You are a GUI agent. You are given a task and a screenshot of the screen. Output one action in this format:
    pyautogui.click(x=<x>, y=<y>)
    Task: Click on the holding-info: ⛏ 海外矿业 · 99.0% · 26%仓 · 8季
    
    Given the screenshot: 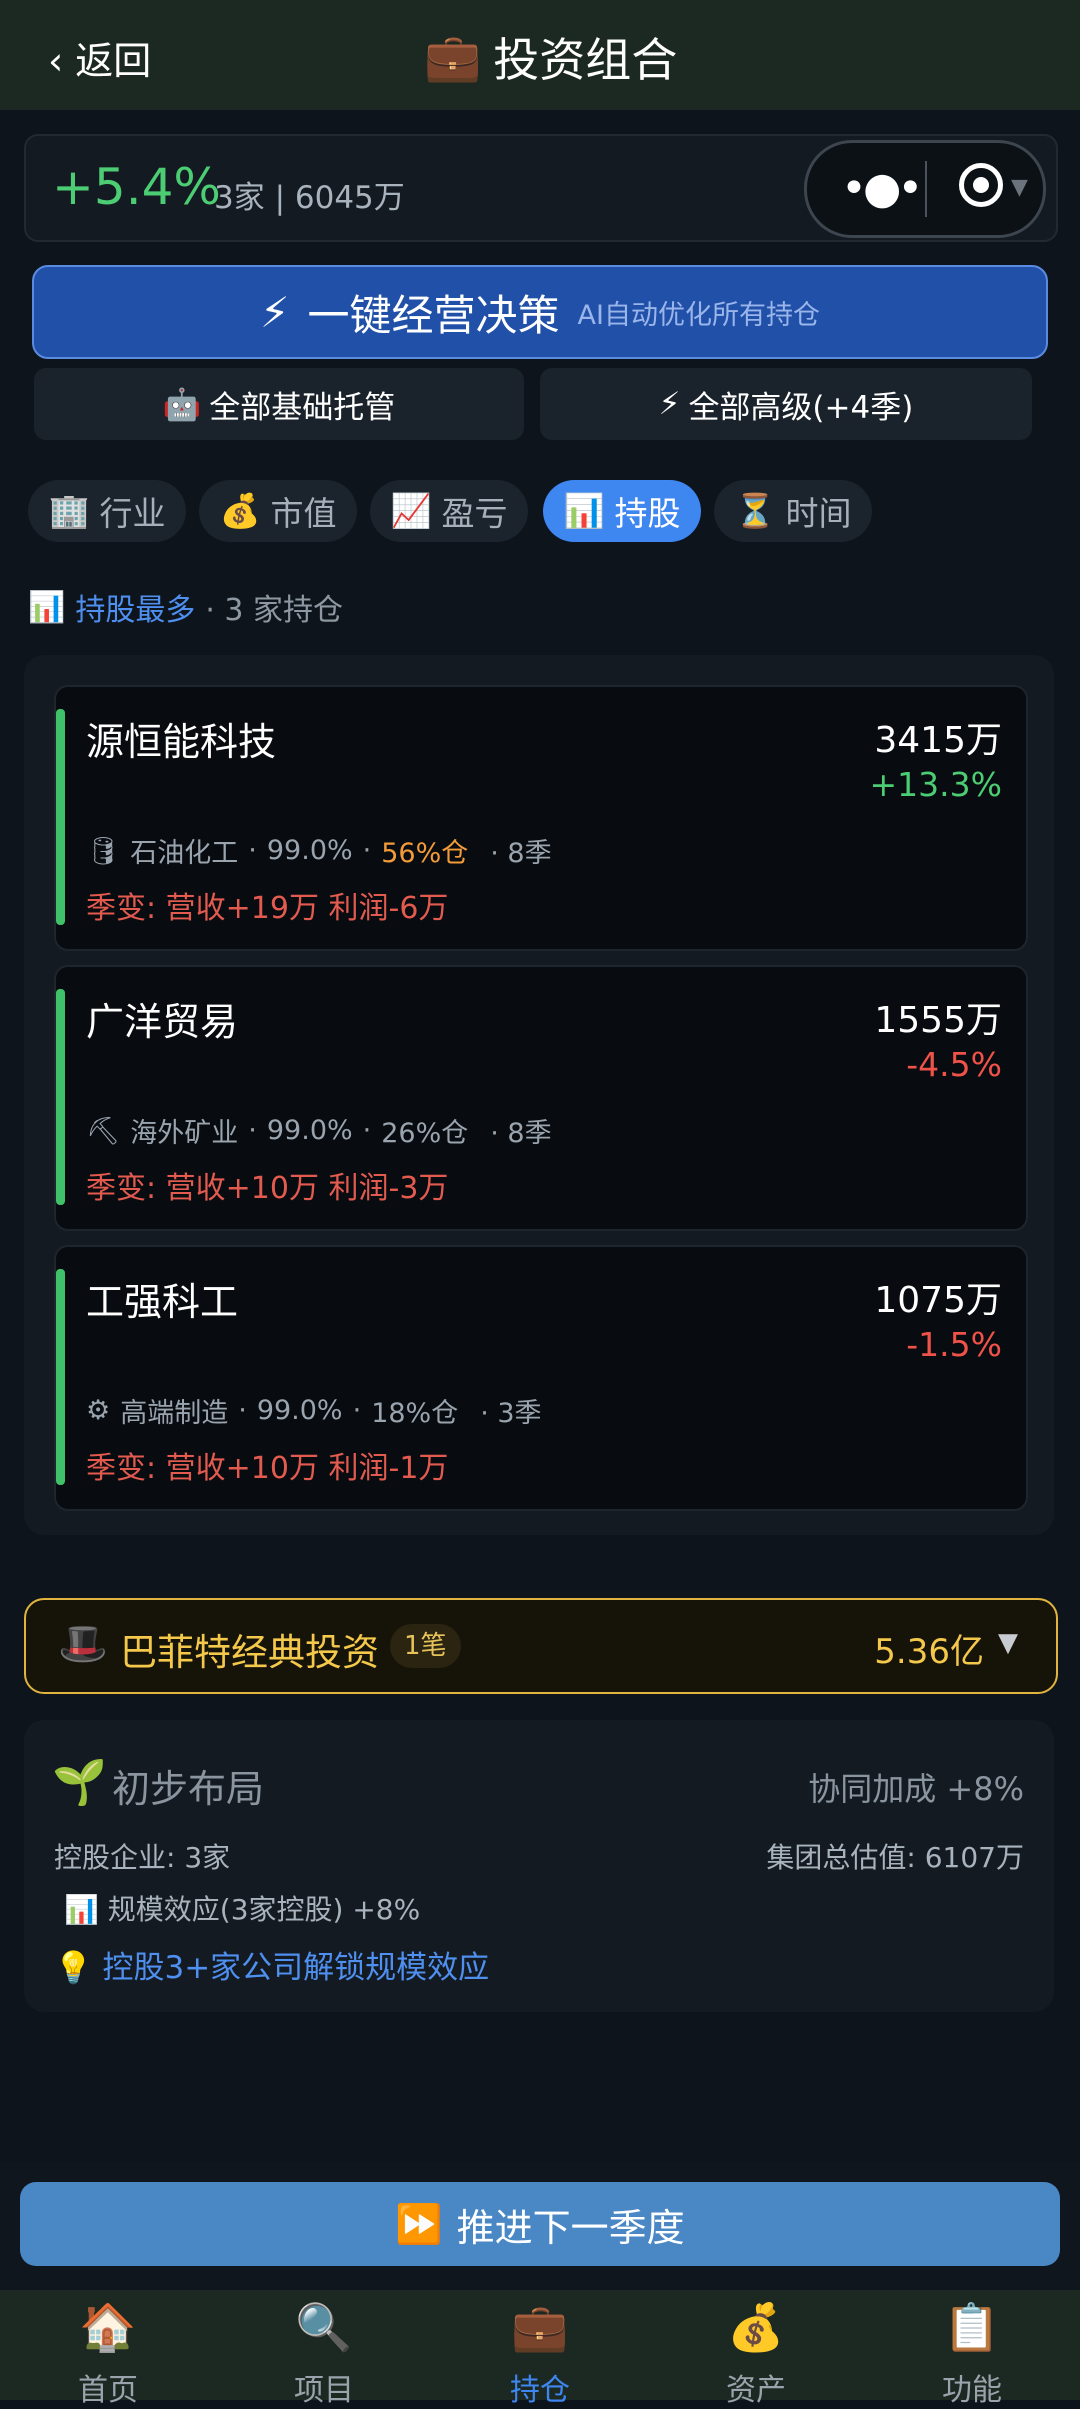 What is the action you would take?
    pyautogui.click(x=319, y=1130)
    